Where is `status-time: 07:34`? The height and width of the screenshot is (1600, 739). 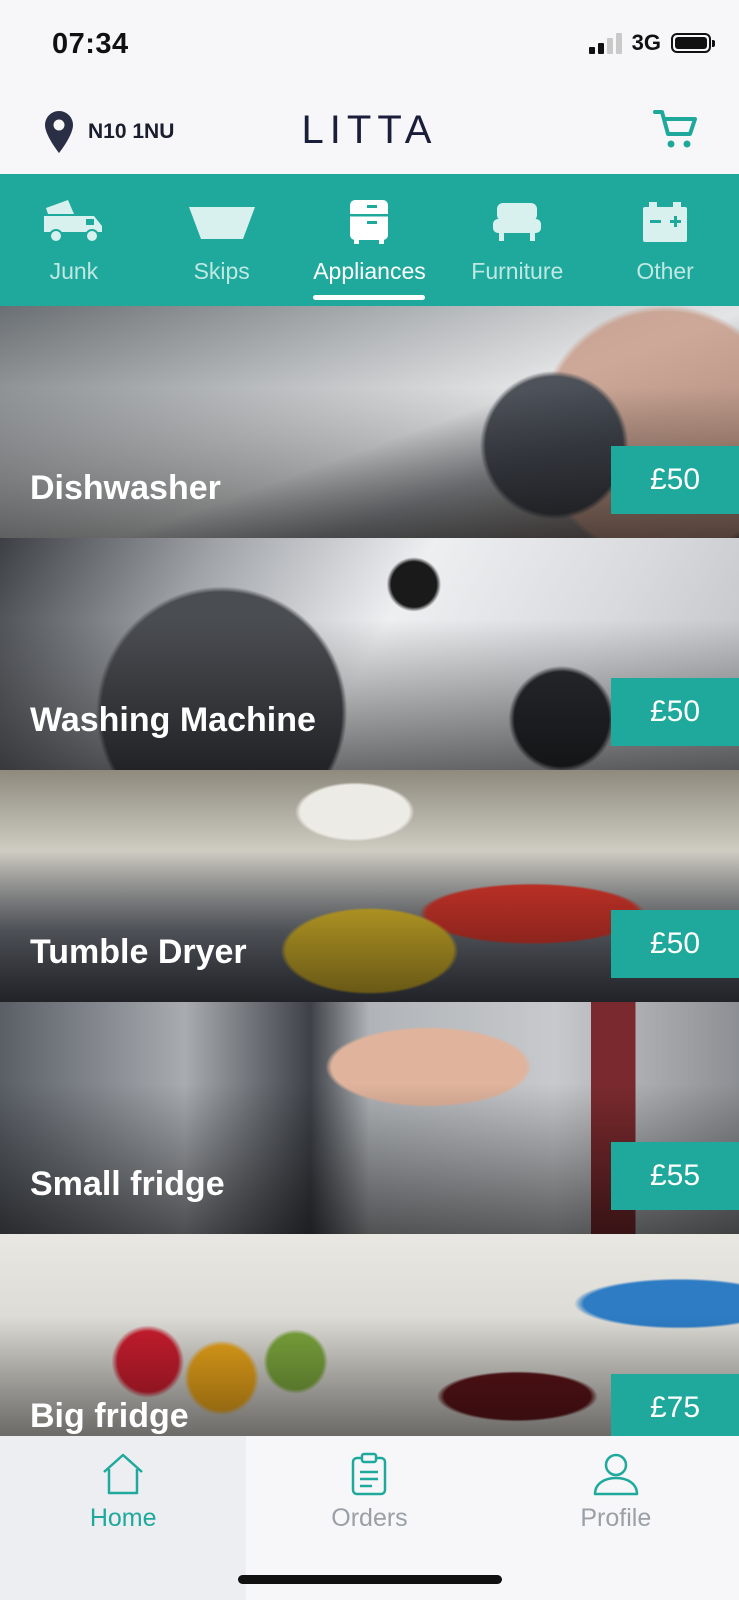
status-time: 07:34 is located at coordinates (90, 44).